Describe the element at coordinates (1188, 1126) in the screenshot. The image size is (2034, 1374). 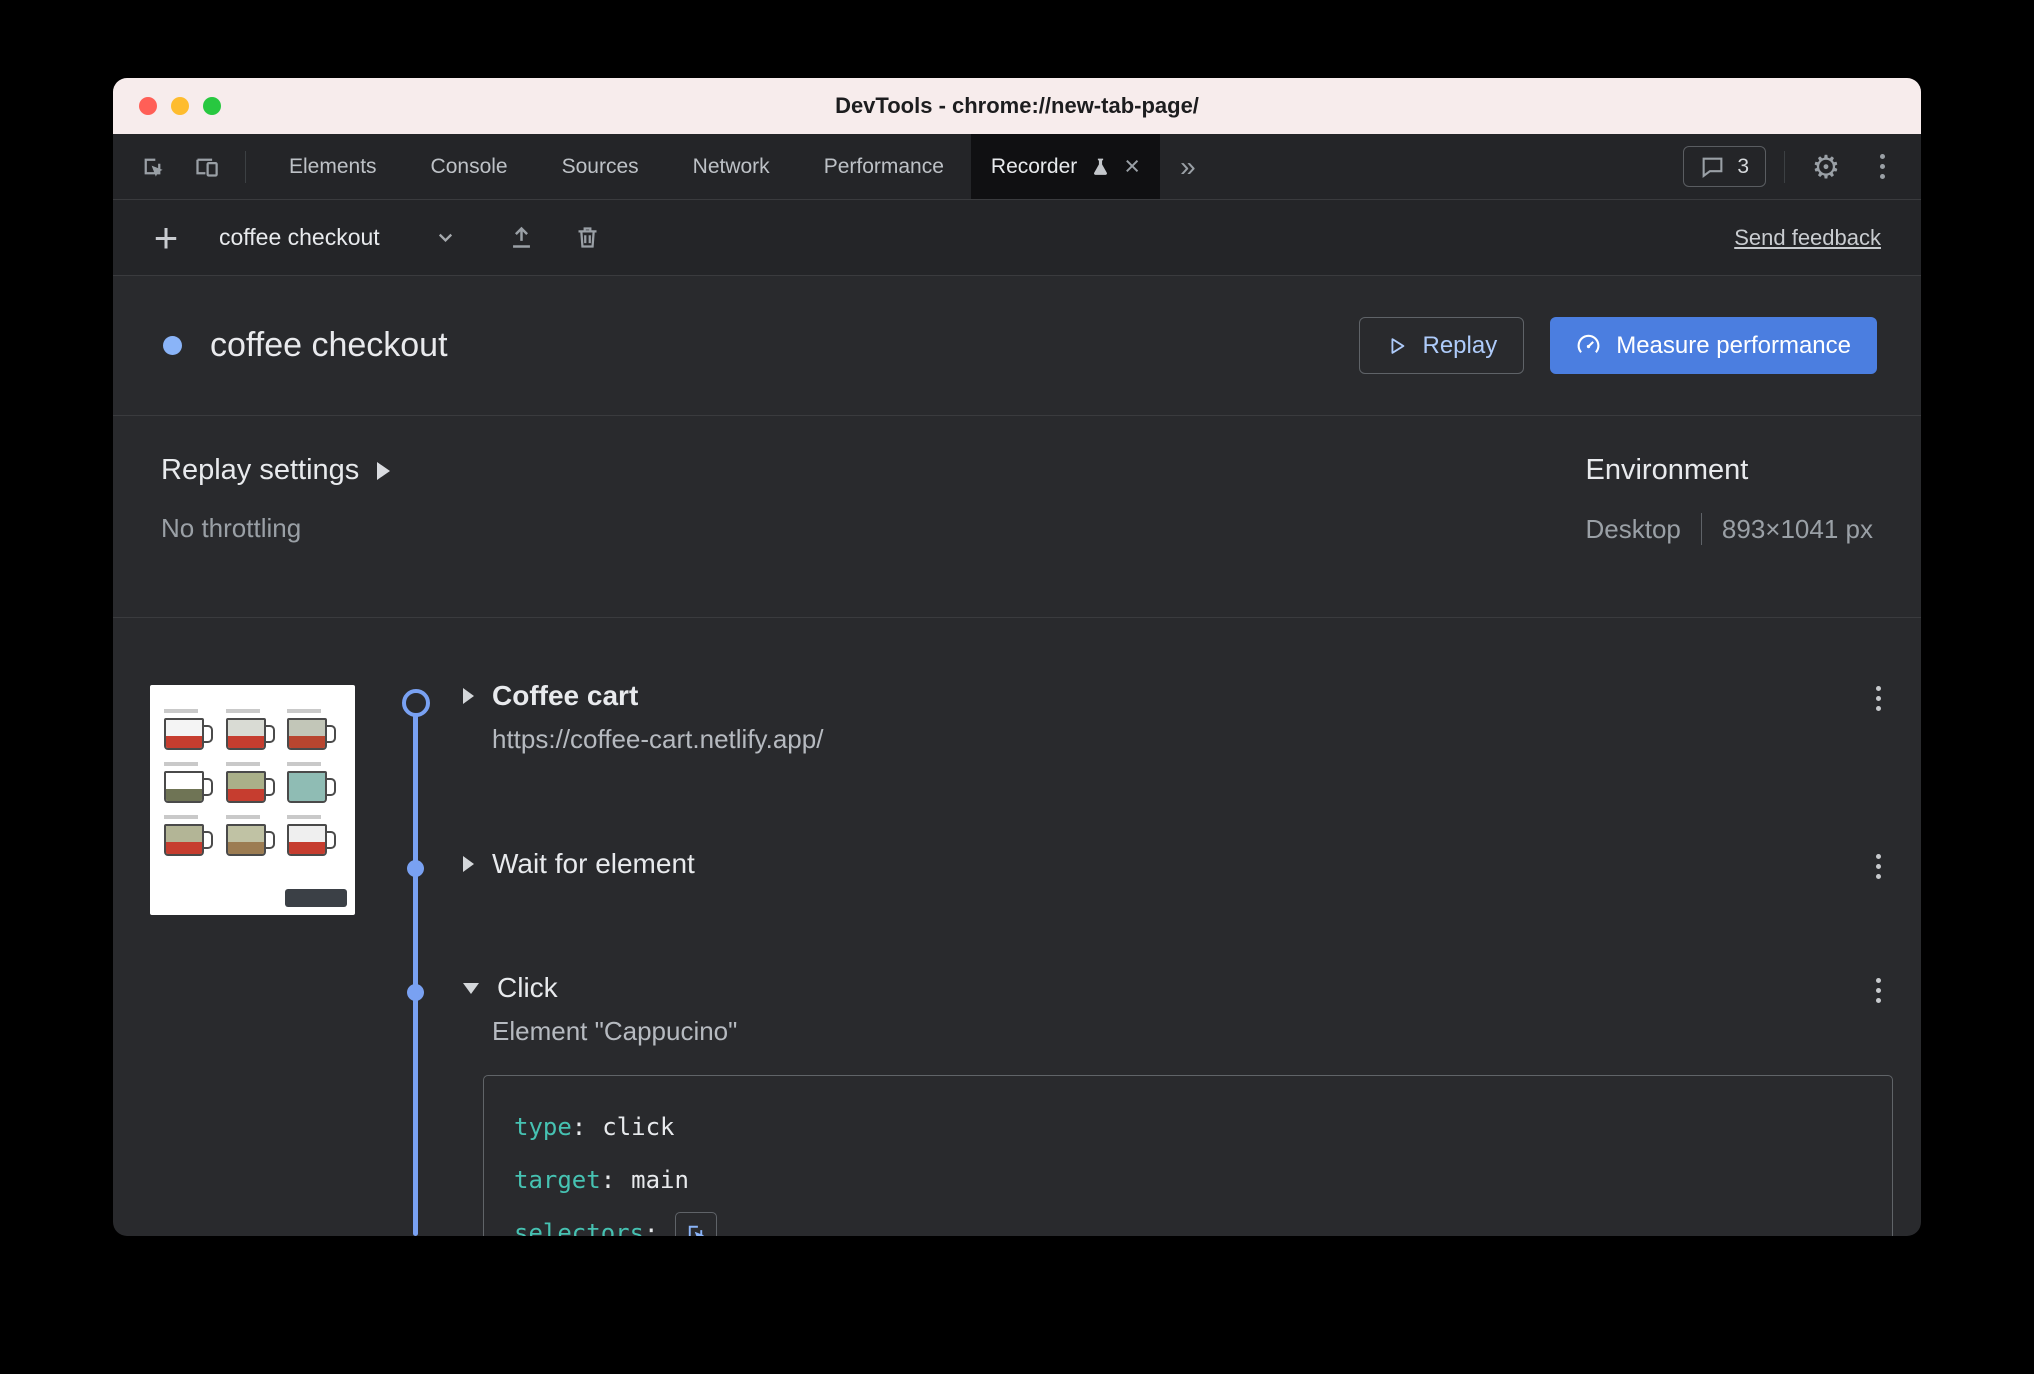
I see `code-line-type: type: click` at that location.